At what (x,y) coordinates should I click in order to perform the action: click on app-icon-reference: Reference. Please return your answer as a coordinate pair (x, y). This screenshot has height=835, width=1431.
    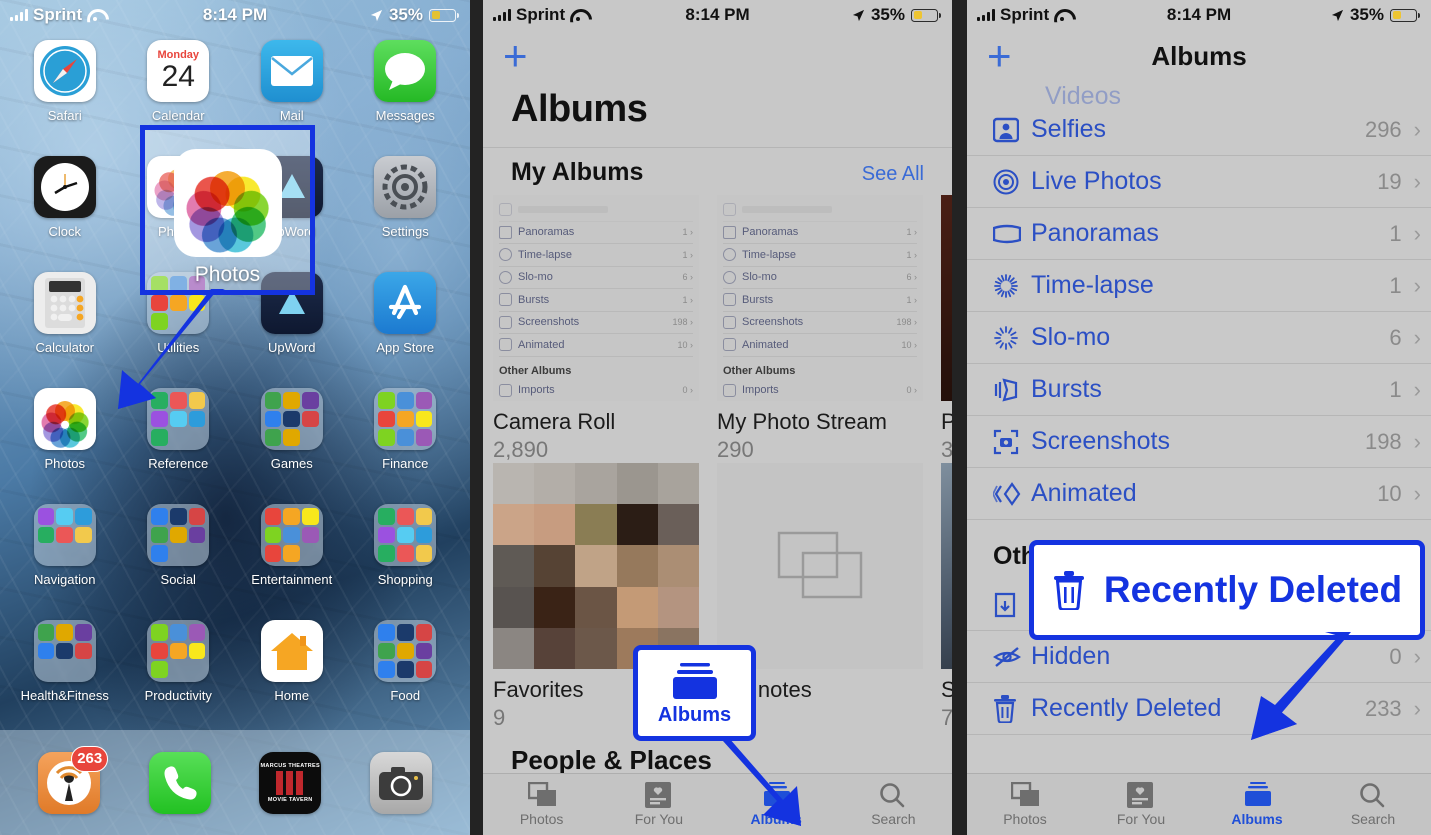
    Looking at the image, I should click on (179, 440).